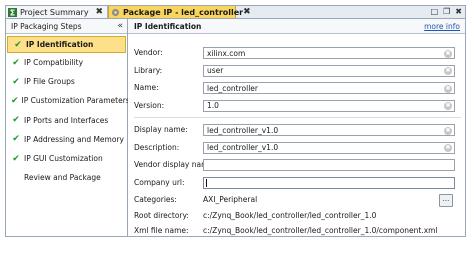 The image size is (474, 260). What do you see at coordinates (149, 105) in the screenshot?
I see `version-label: Version:` at bounding box center [149, 105].